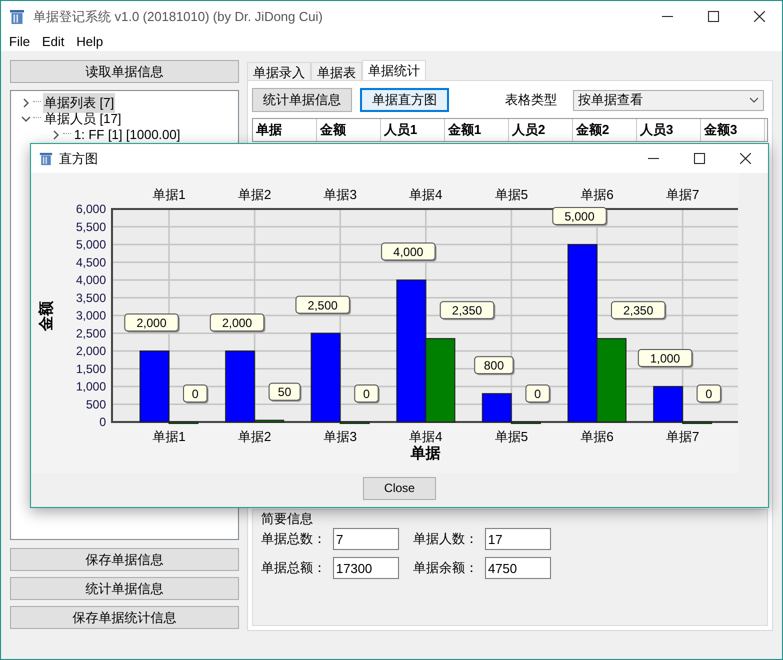 The height and width of the screenshot is (660, 783). I want to click on field-label: 单据余额：, so click(446, 568).